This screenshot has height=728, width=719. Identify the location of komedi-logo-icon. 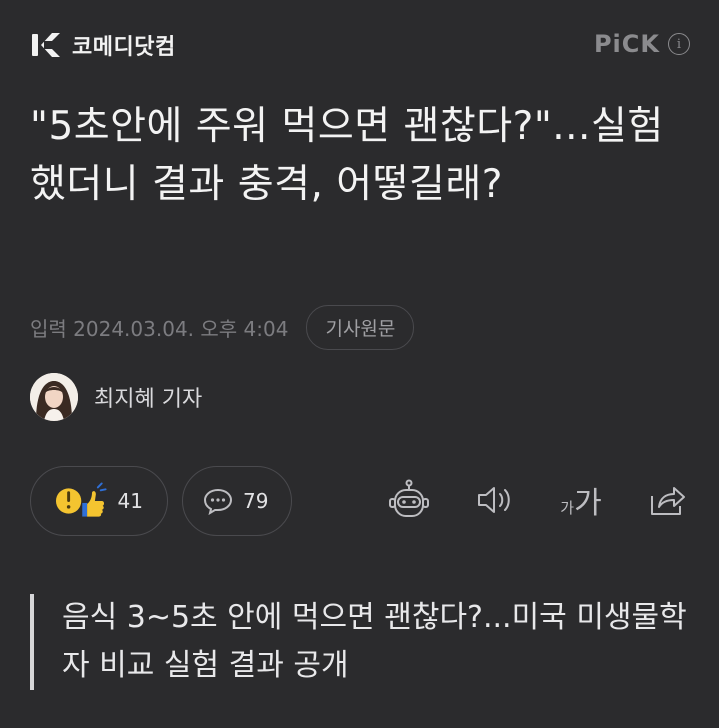
(46, 45).